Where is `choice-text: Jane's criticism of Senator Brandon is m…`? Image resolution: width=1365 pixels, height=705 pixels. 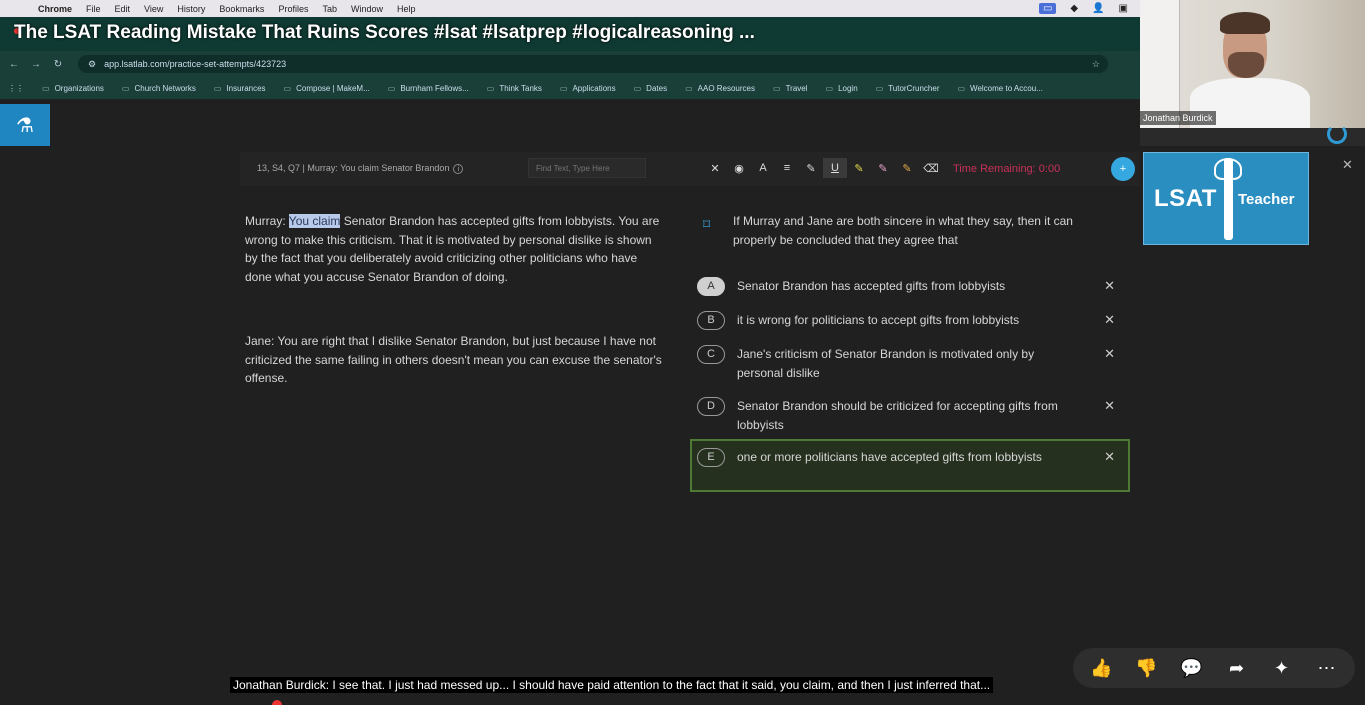
choice-text: Jane's criticism of Senator Brandon is m… is located at coordinates (907, 363).